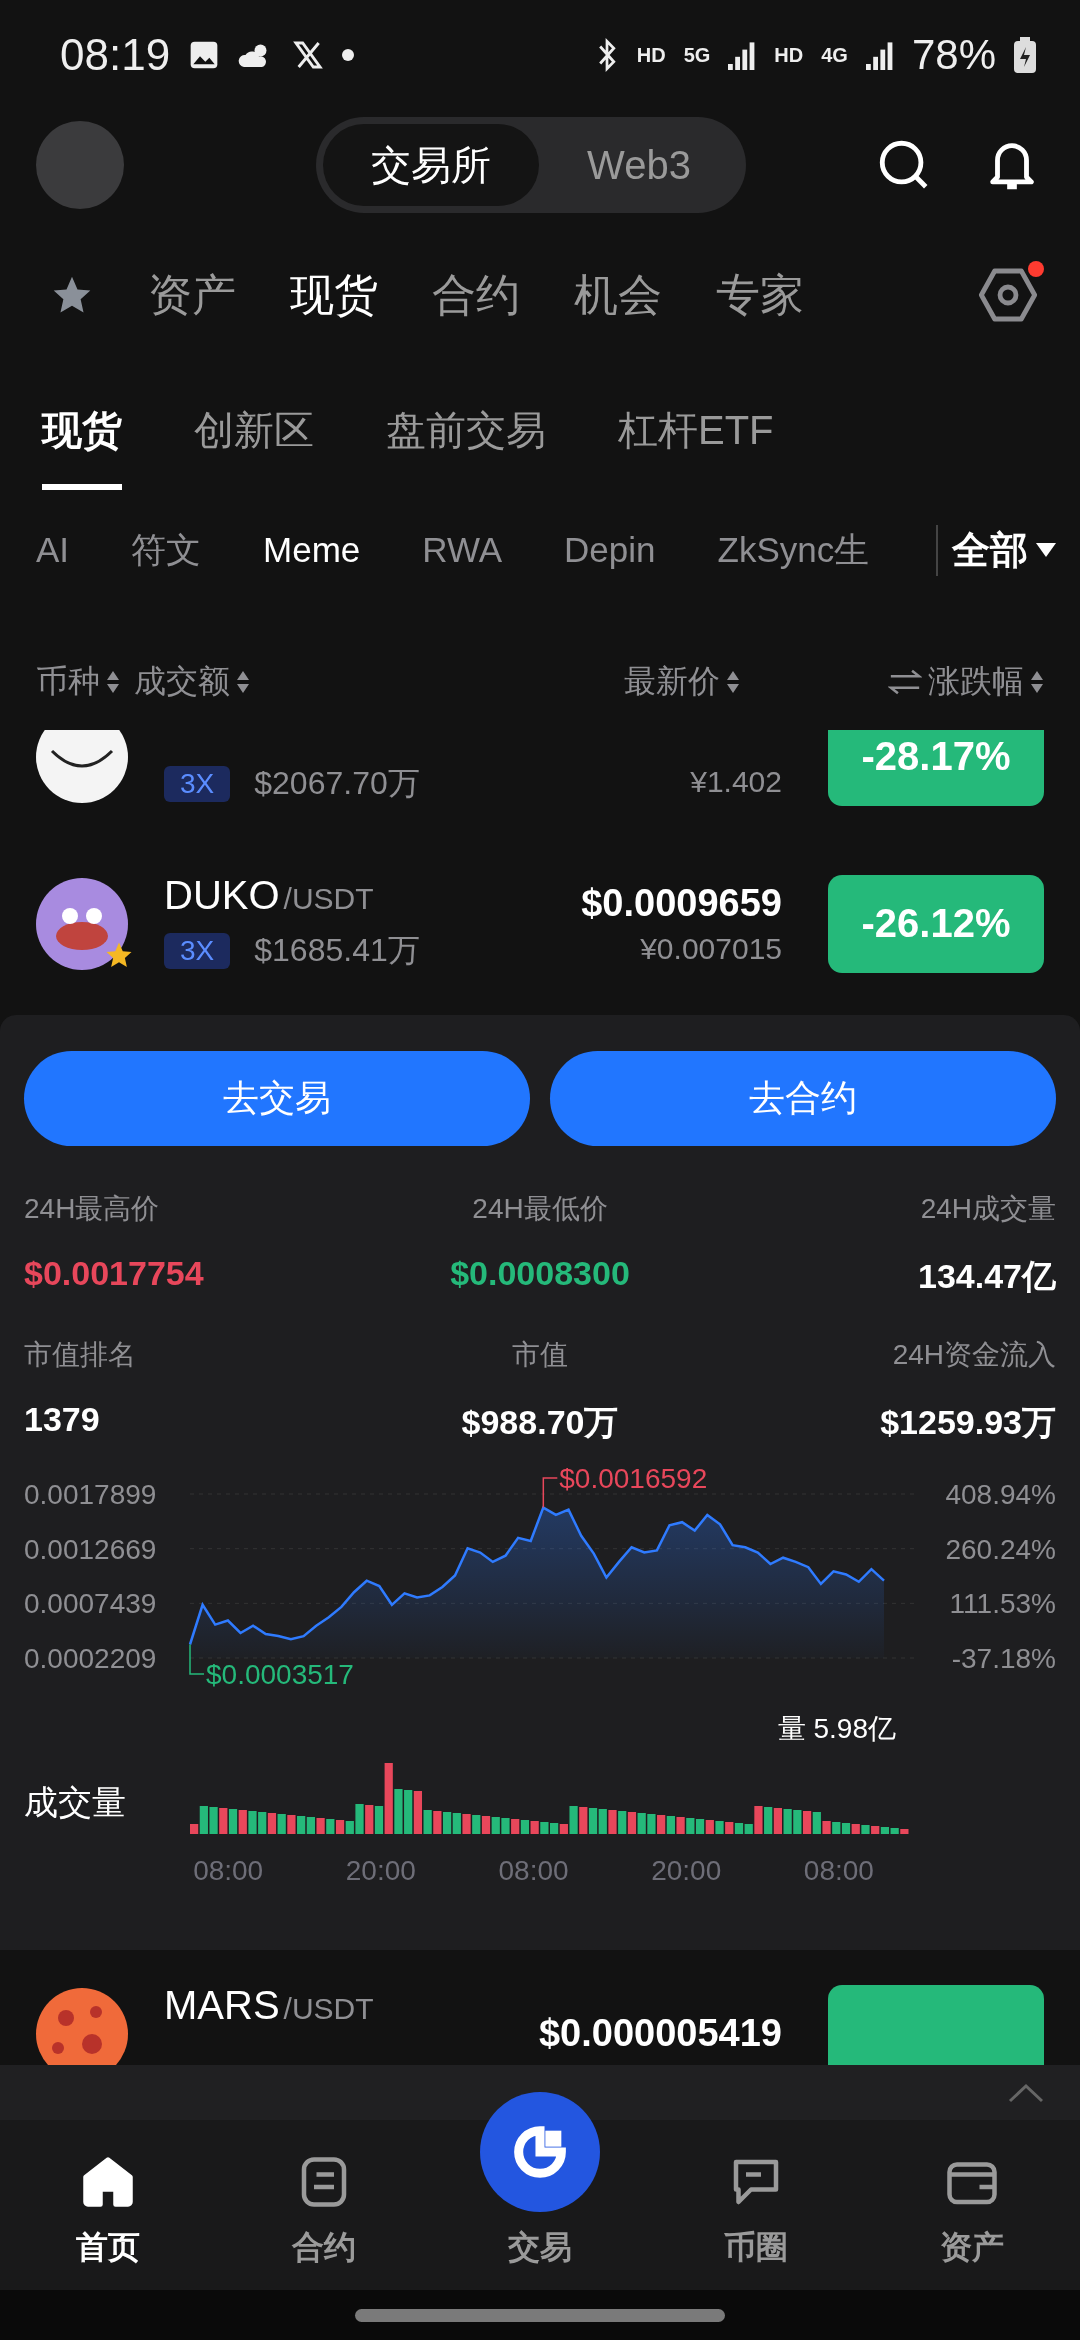 This screenshot has height=2340, width=1080. I want to click on axis-label: 0.0007439, so click(90, 1604).